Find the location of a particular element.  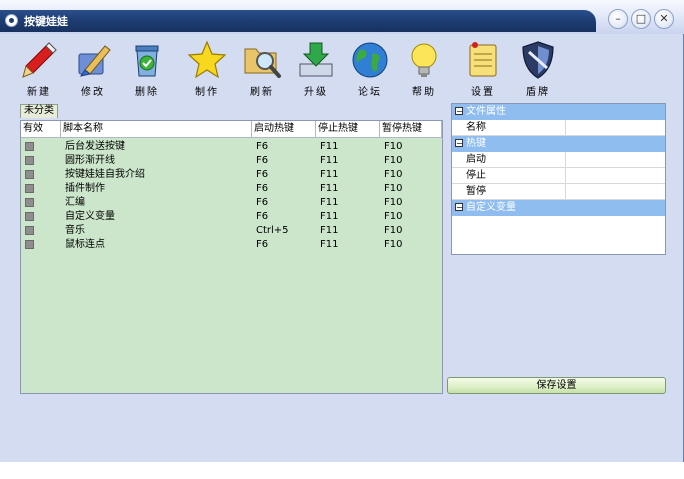

table-row: 圆形渐开线 F6 F11 F10 is located at coordinates (231, 161).